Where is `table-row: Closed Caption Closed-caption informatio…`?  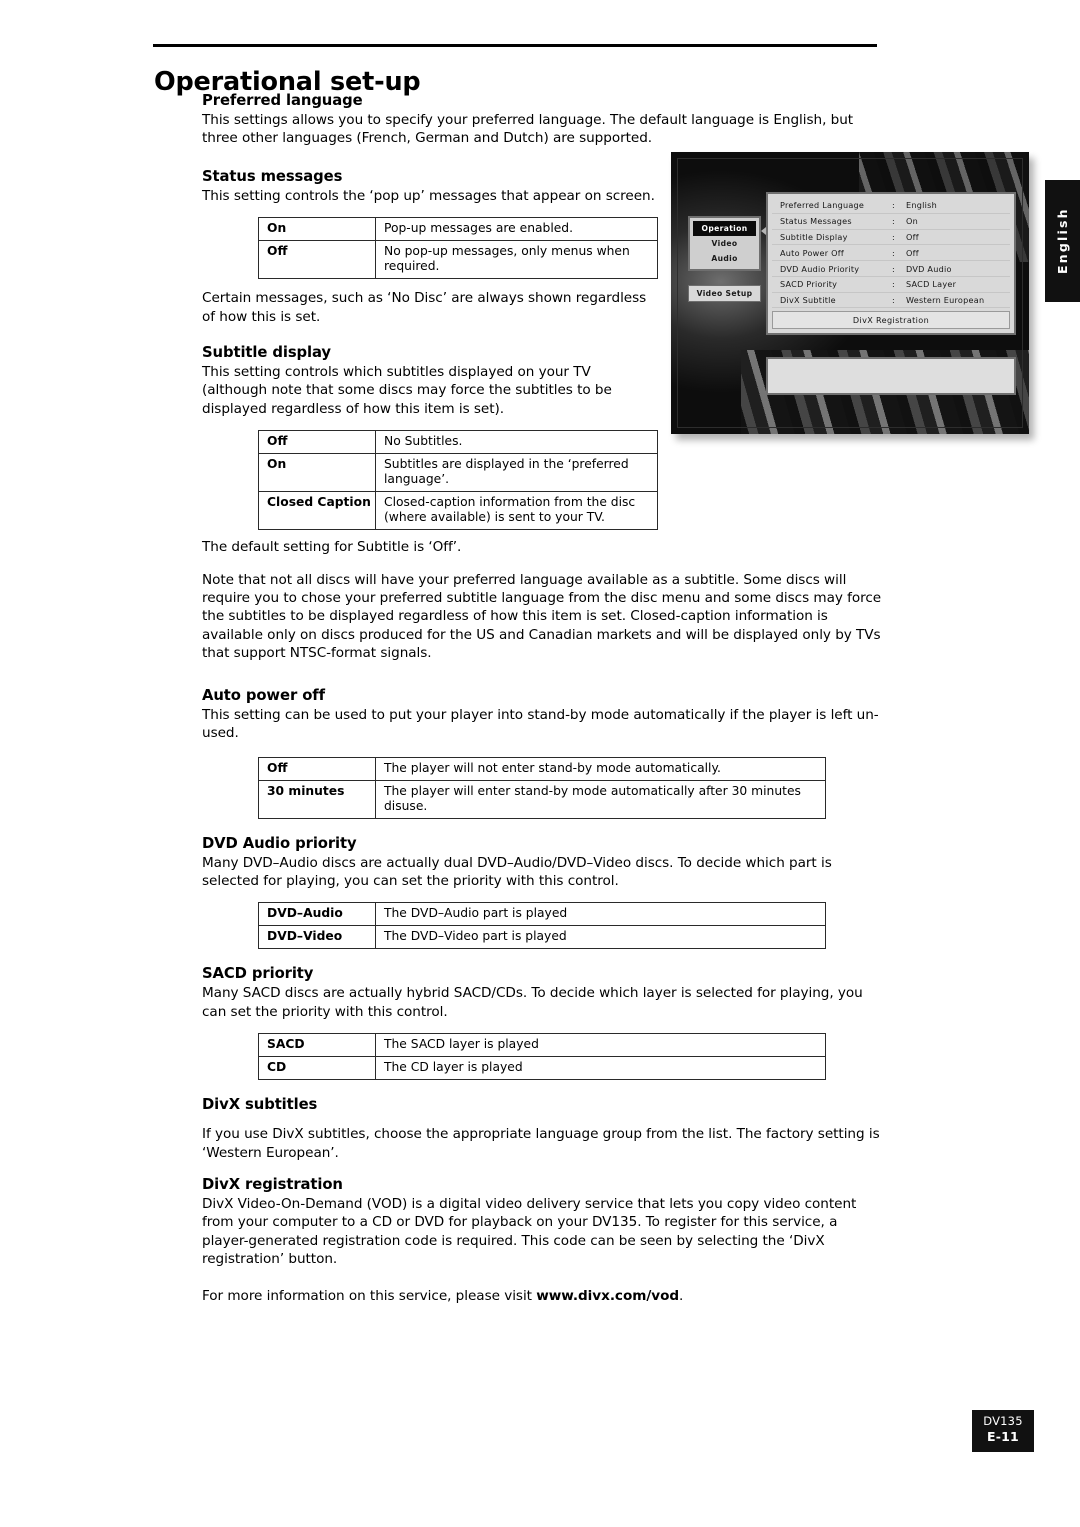 table-row: Closed Caption Closed-caption informatio… is located at coordinates (458, 511).